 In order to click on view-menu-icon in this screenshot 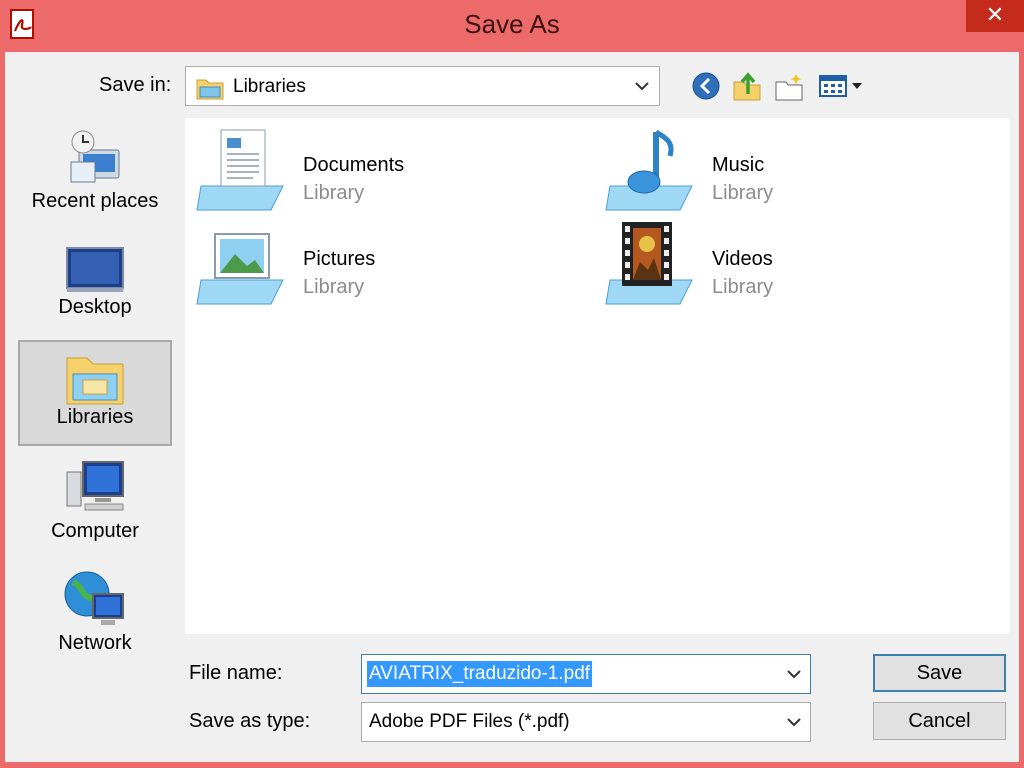, I will do `click(841, 86)`.